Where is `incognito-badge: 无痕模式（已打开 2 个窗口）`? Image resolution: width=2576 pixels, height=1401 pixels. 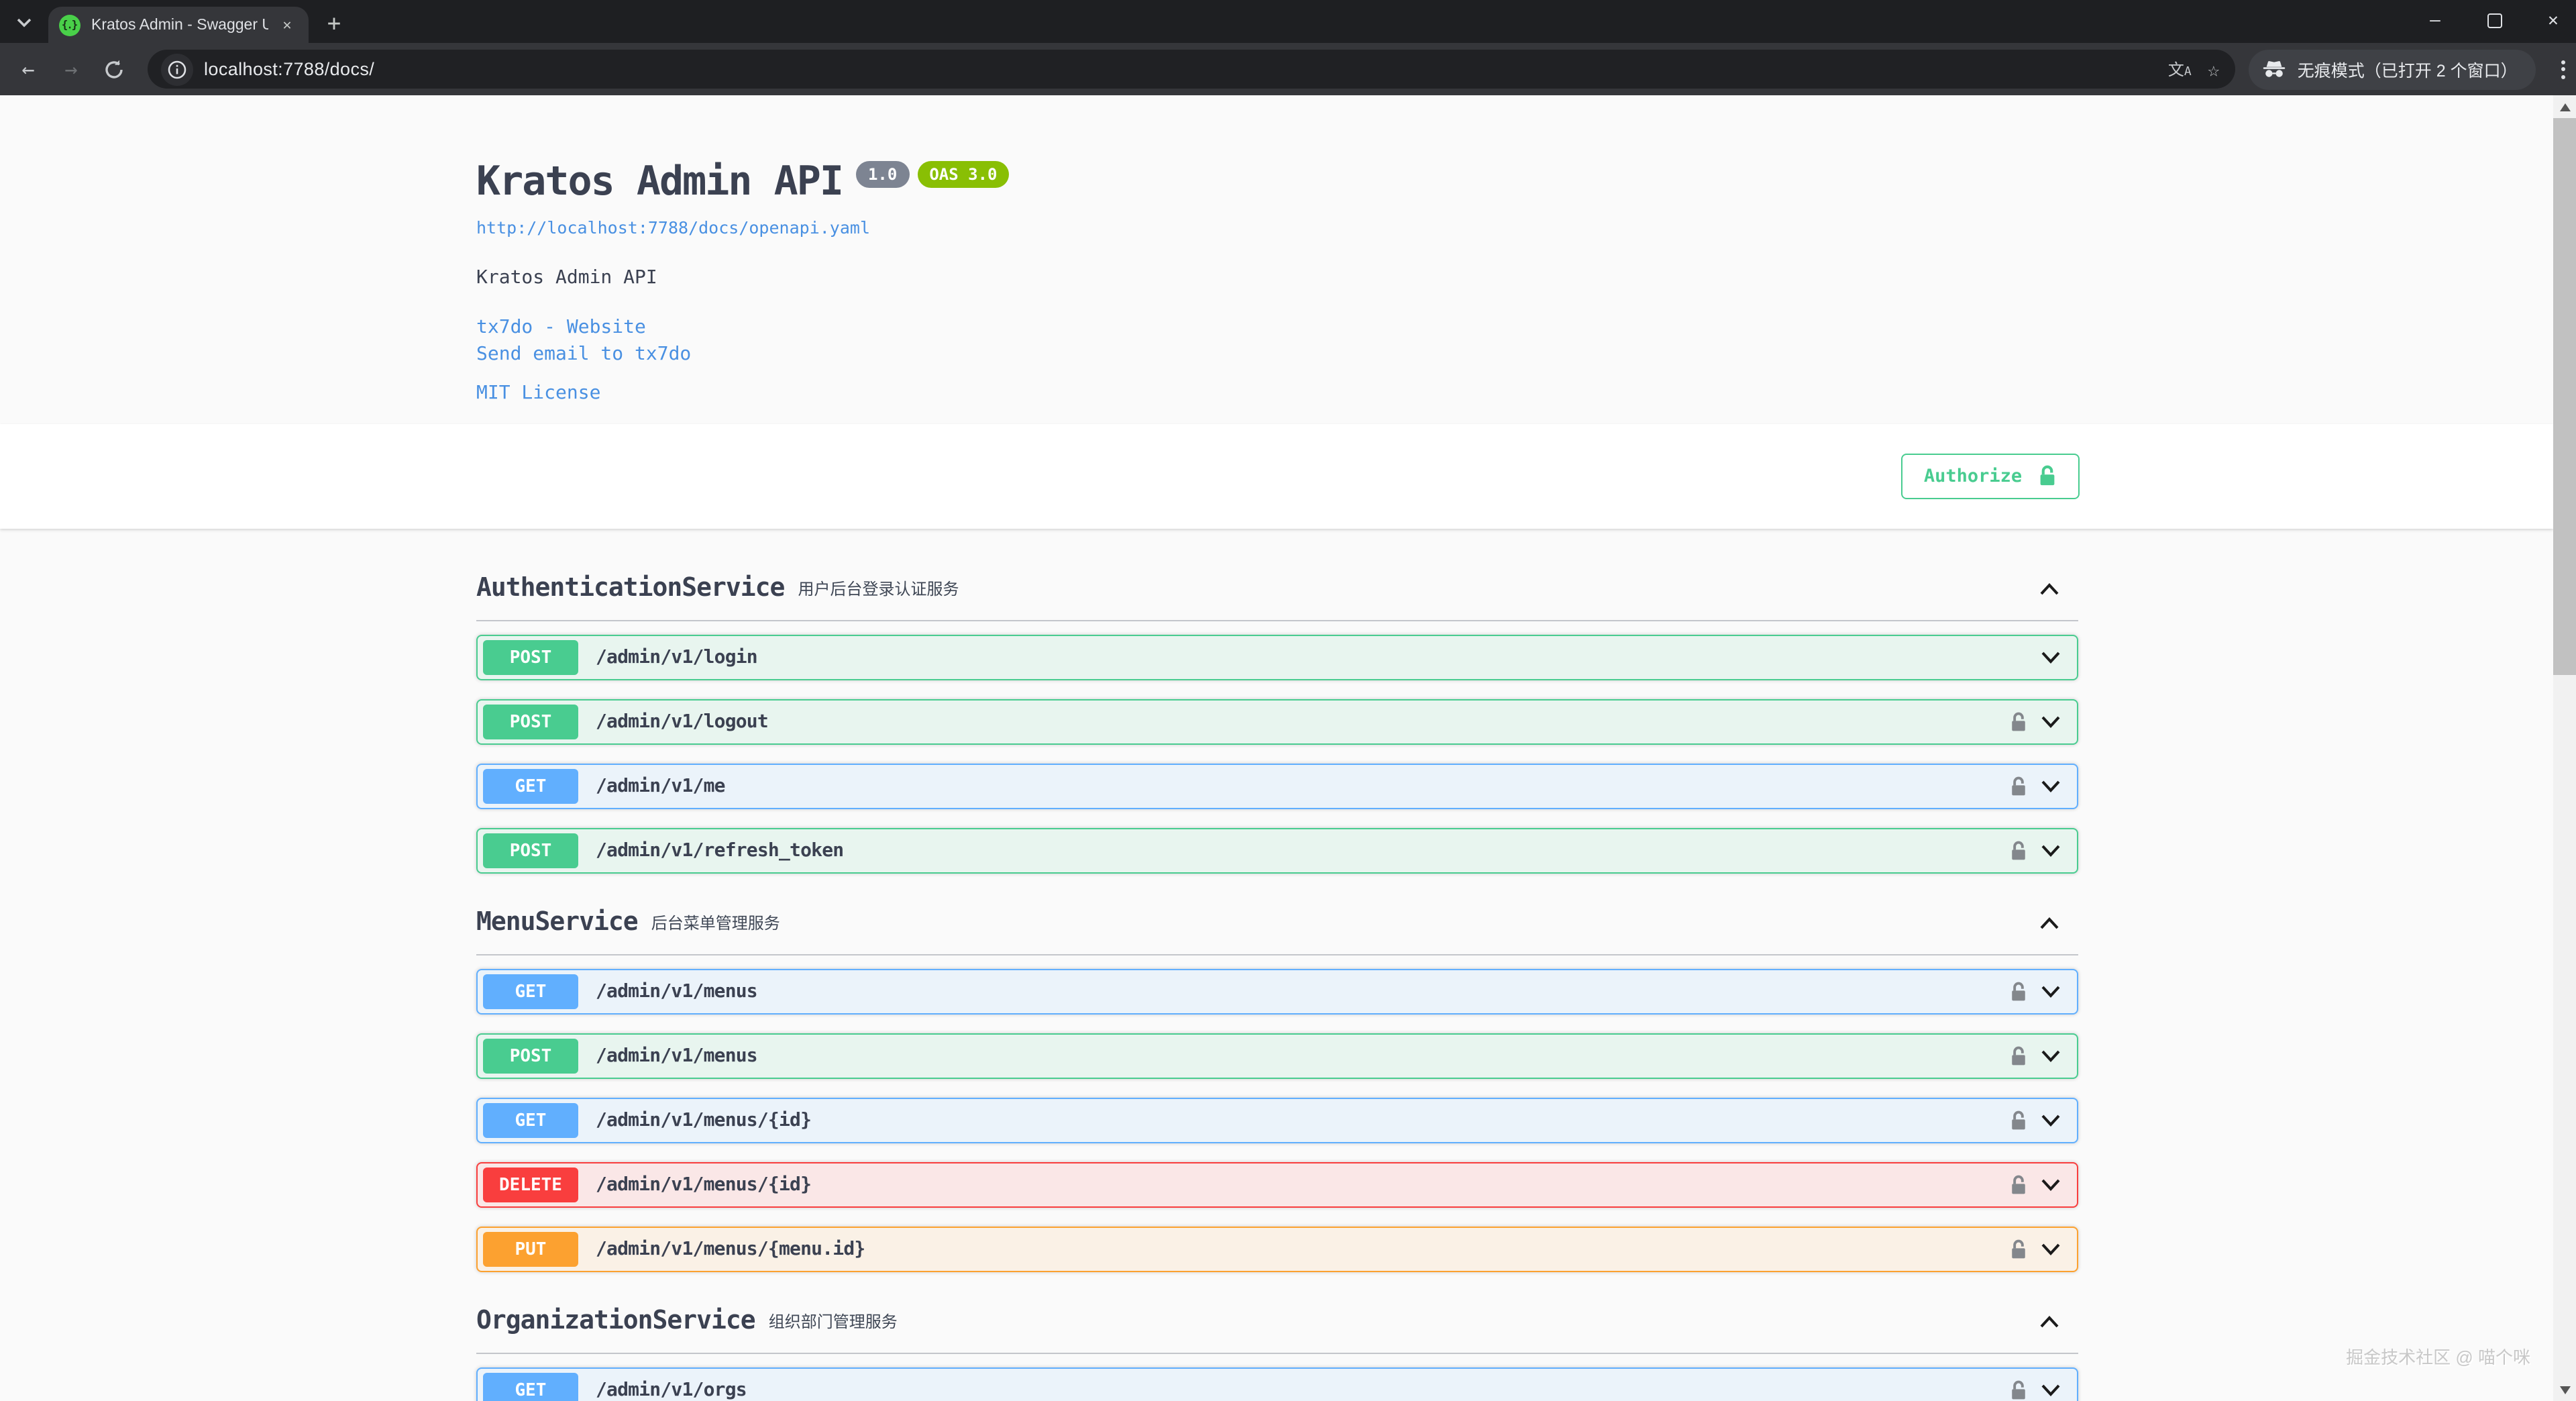
incognito-badge: 无痕模式（已打开 2 个窗口） is located at coordinates (2392, 69).